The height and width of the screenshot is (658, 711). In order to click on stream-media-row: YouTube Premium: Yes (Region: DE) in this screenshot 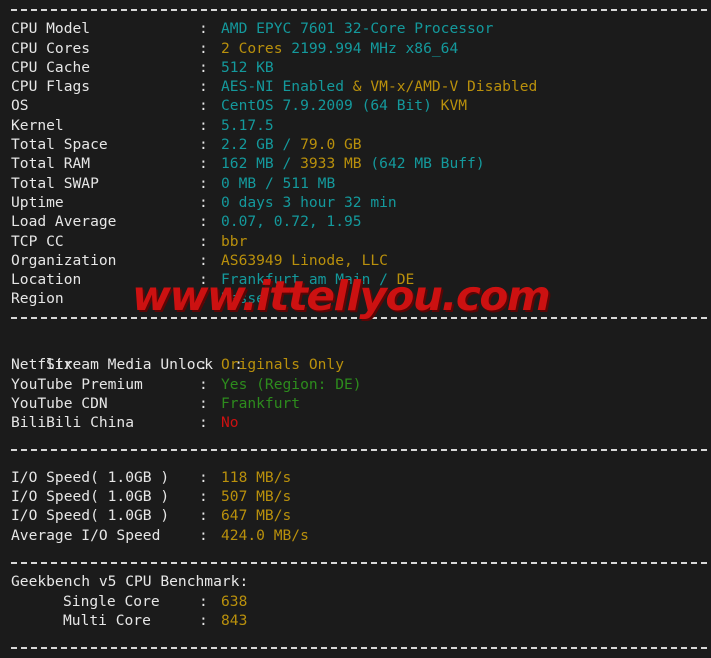, I will do `click(355, 384)`.